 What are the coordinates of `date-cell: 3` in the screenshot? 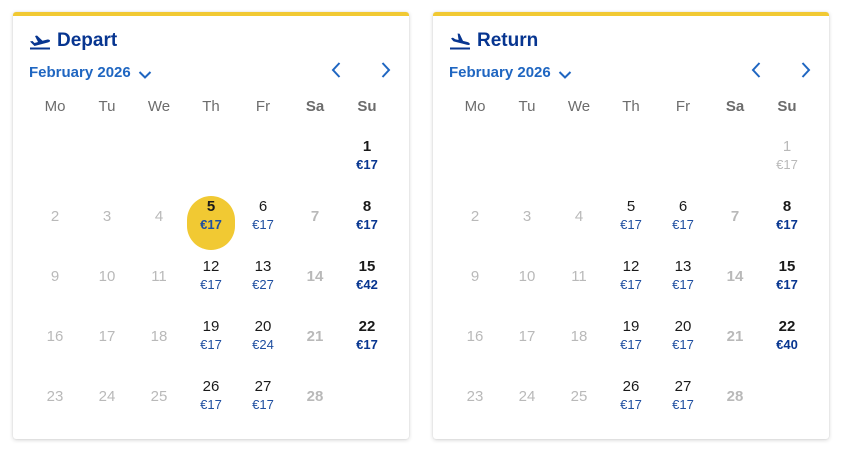 It's located at (527, 220).